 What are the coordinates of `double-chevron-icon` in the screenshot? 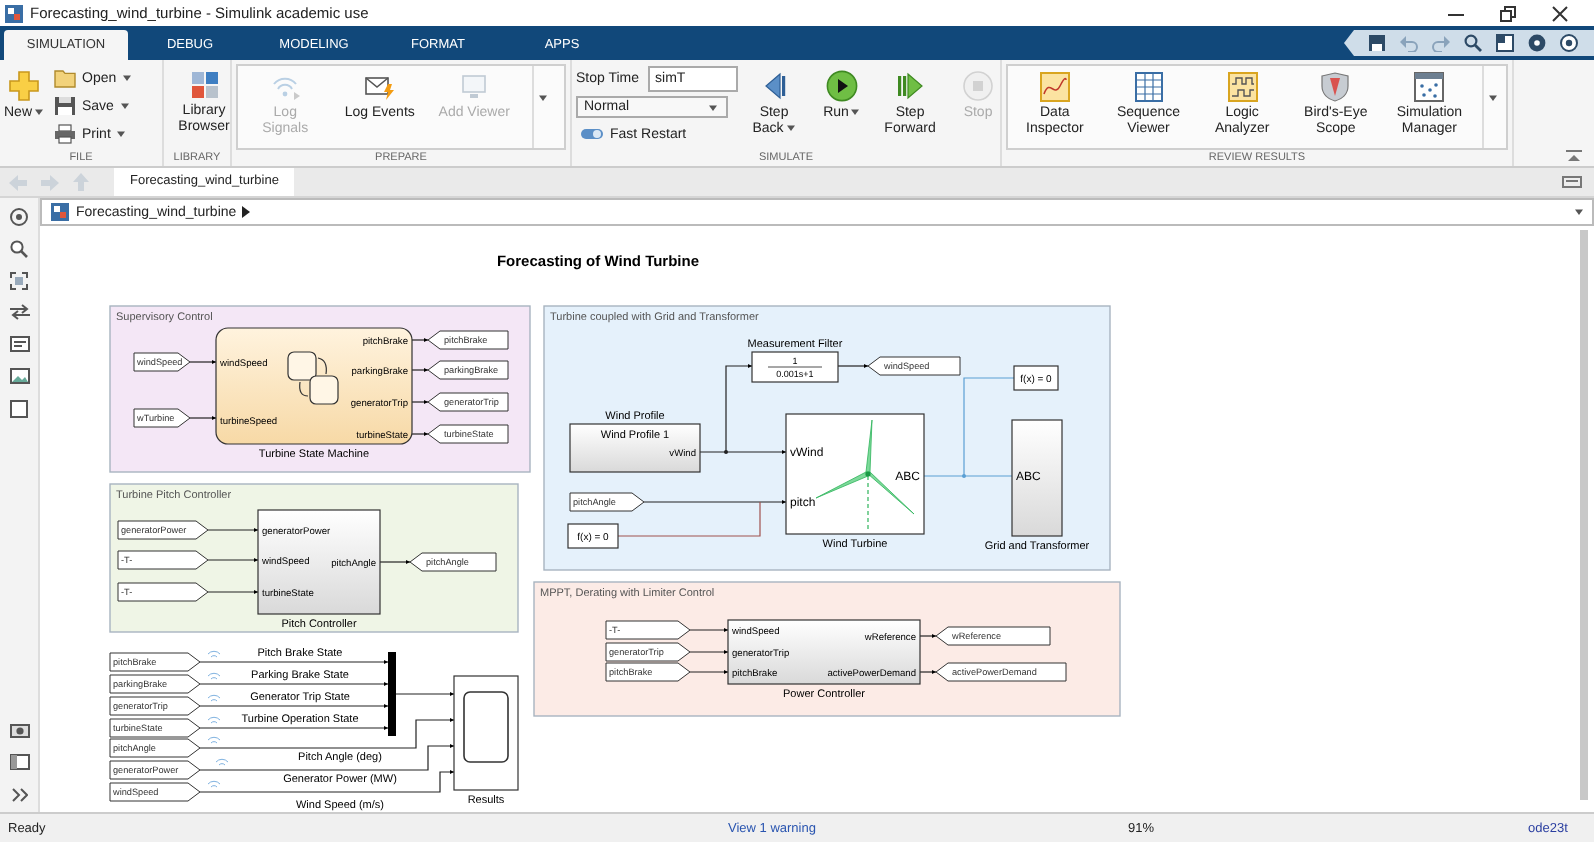 It's located at (19, 794).